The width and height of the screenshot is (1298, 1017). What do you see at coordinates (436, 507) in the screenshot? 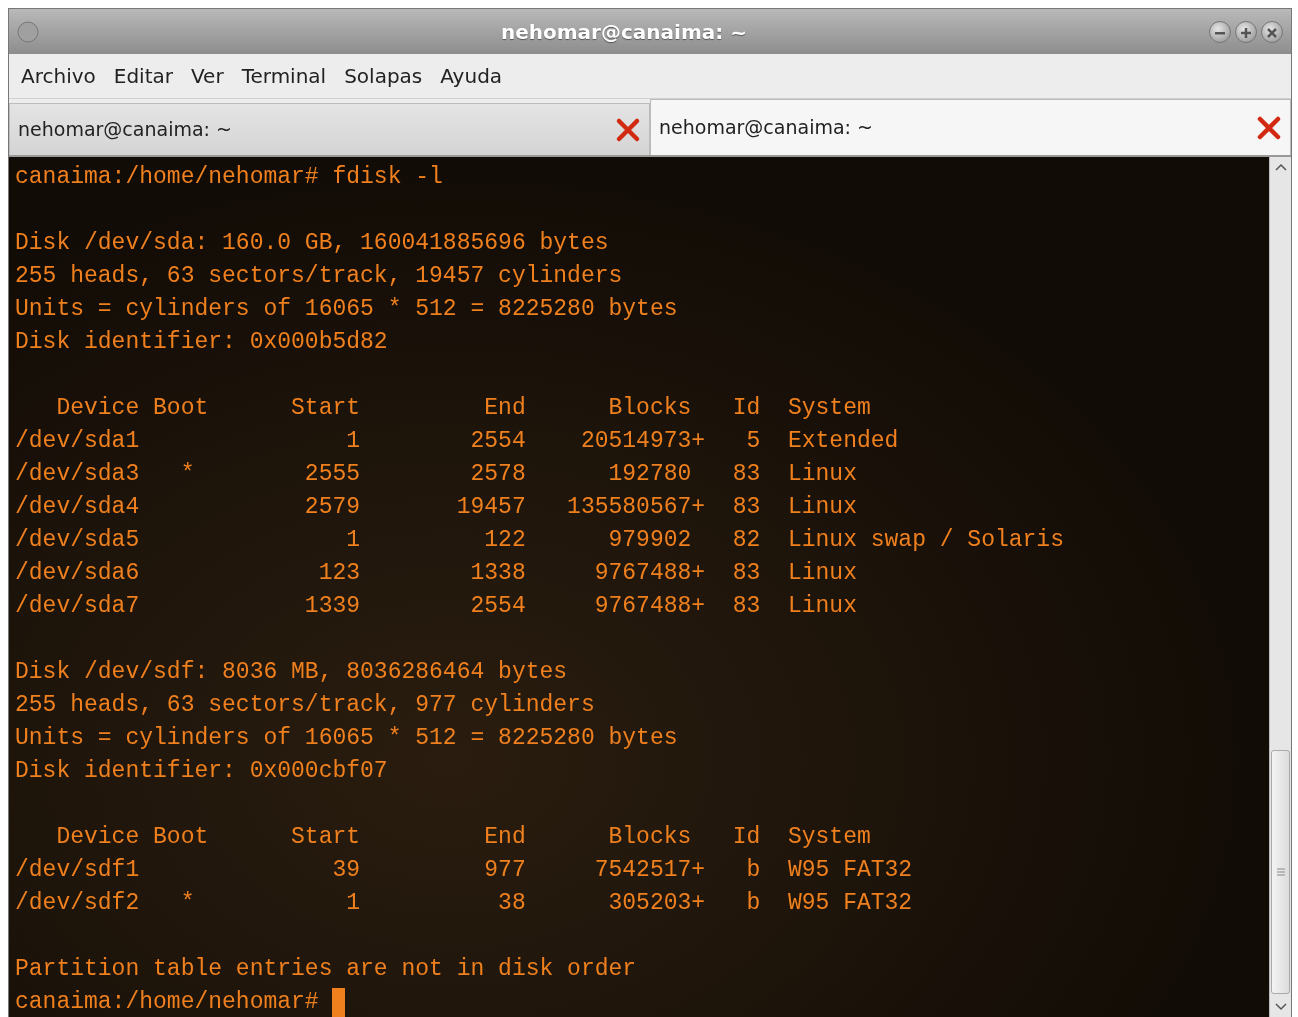
I see `terminal-line: /dev/sda4 2579 19457 135580567+ 83 Linux` at bounding box center [436, 507].